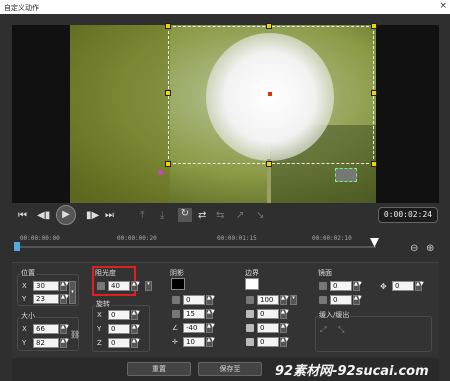 The image size is (450, 381). What do you see at coordinates (162, 215) in the screenshot?
I see `tool-icon-2: ⤓` at bounding box center [162, 215].